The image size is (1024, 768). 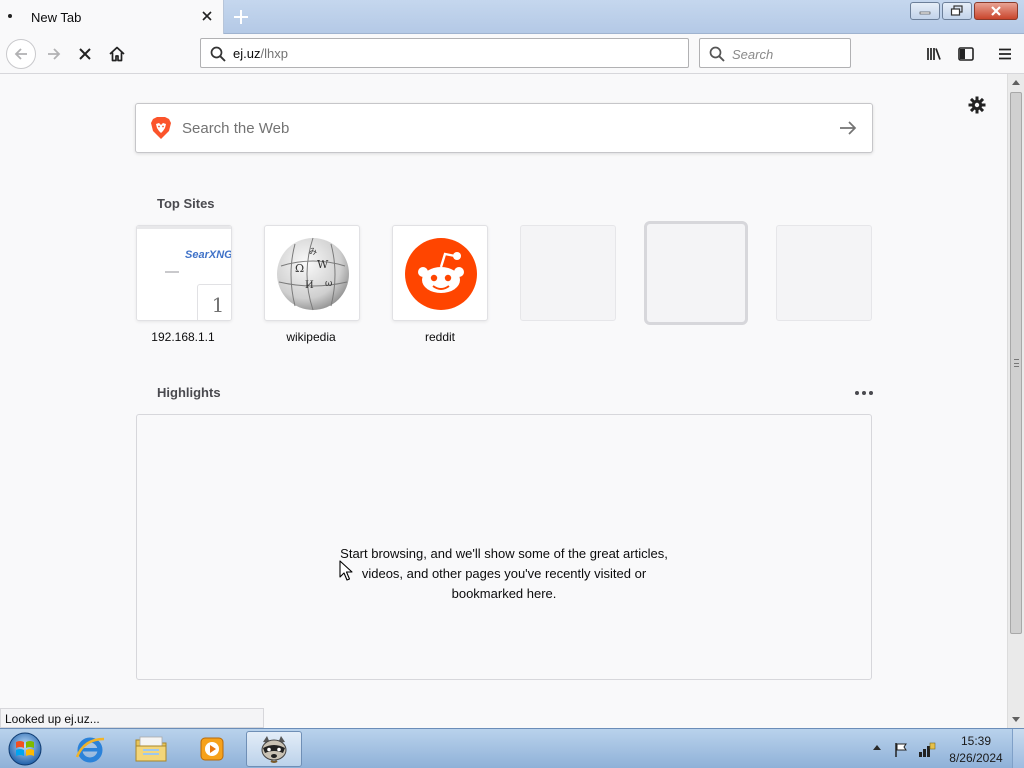 I want to click on address-bar: ej.uz/lhxp, so click(x=444, y=53).